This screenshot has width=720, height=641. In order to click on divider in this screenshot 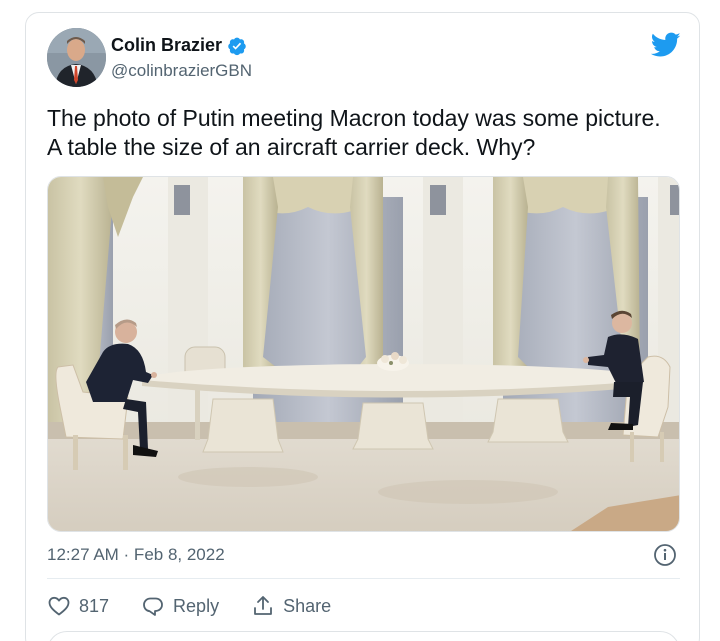, I will do `click(363, 578)`.